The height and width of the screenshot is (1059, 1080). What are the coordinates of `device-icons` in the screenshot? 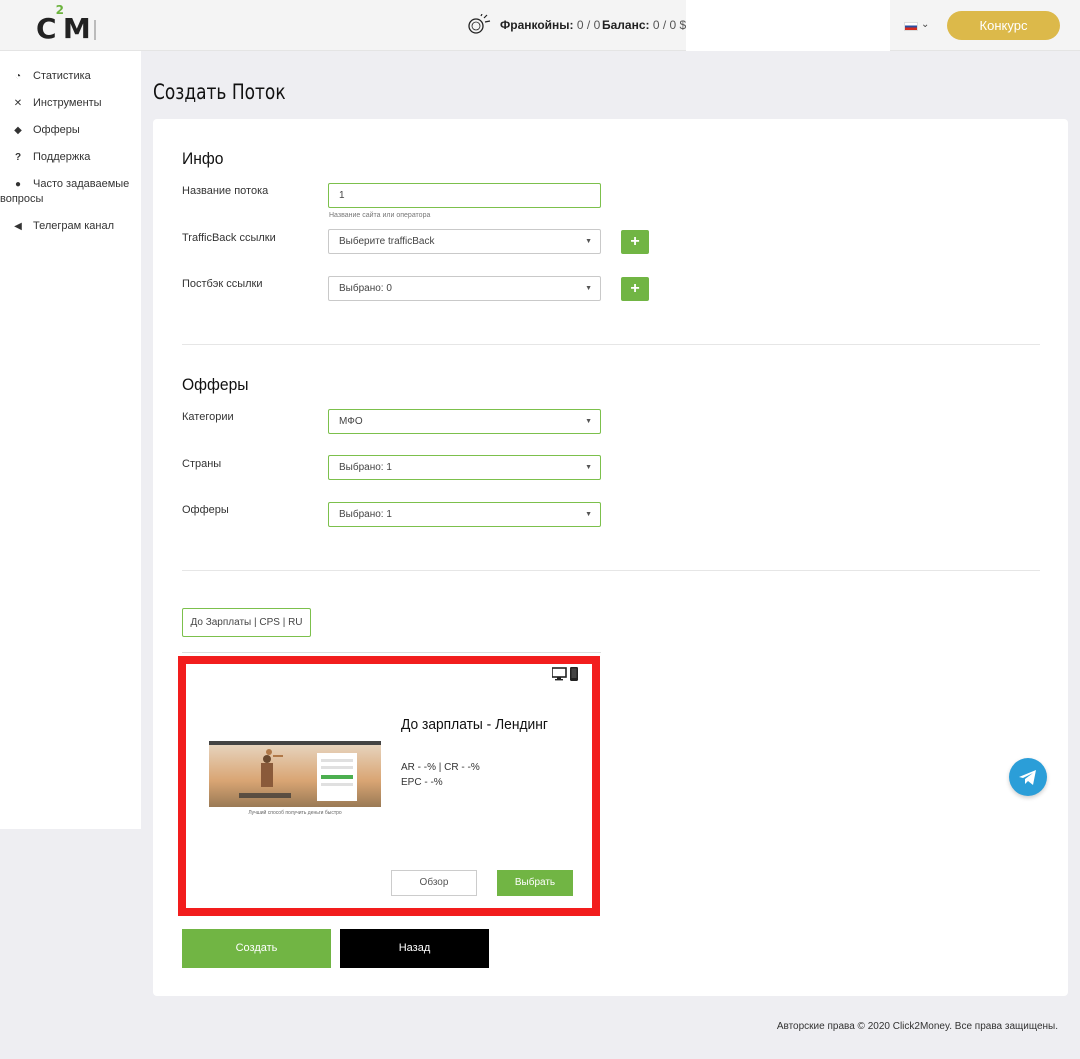 It's located at (565, 674).